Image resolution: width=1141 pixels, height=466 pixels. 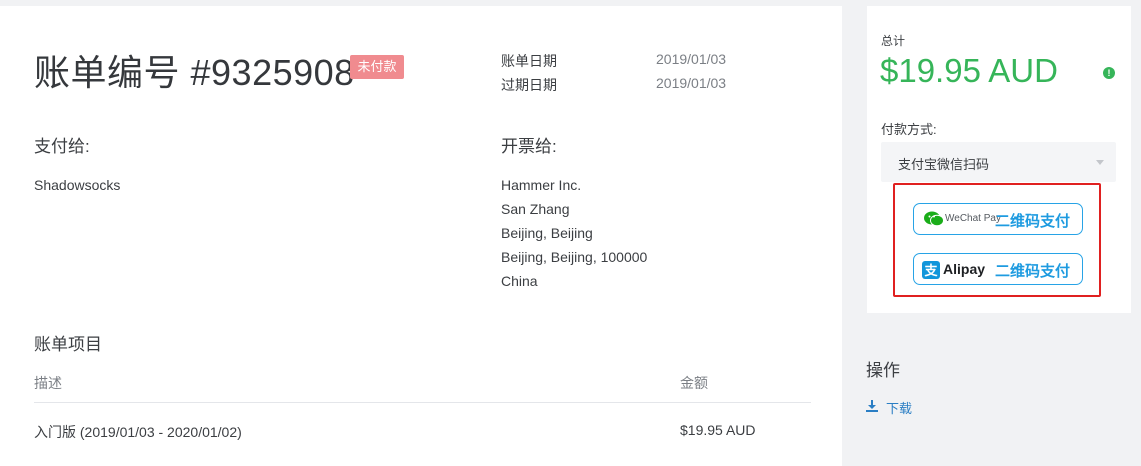 What do you see at coordinates (529, 85) in the screenshot?
I see `due-date-label: 过期日期` at bounding box center [529, 85].